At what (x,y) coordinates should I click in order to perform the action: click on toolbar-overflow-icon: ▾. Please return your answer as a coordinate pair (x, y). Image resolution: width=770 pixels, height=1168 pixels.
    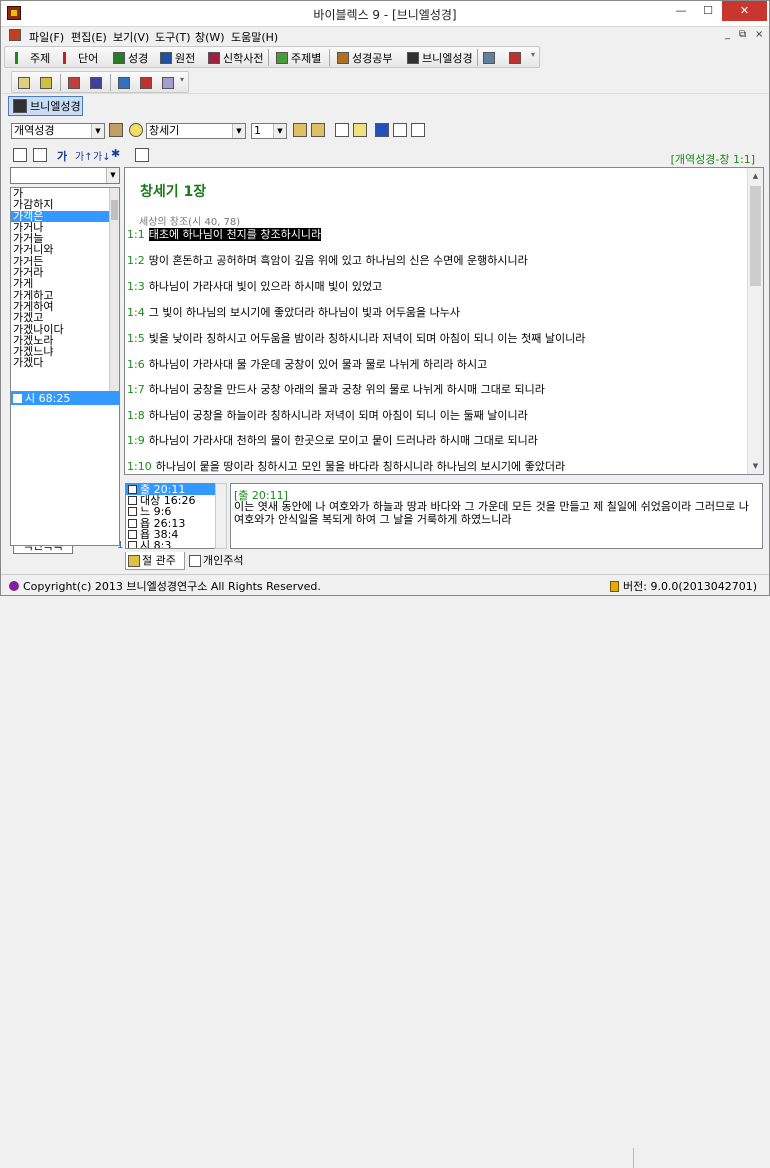
    Looking at the image, I should click on (535, 58).